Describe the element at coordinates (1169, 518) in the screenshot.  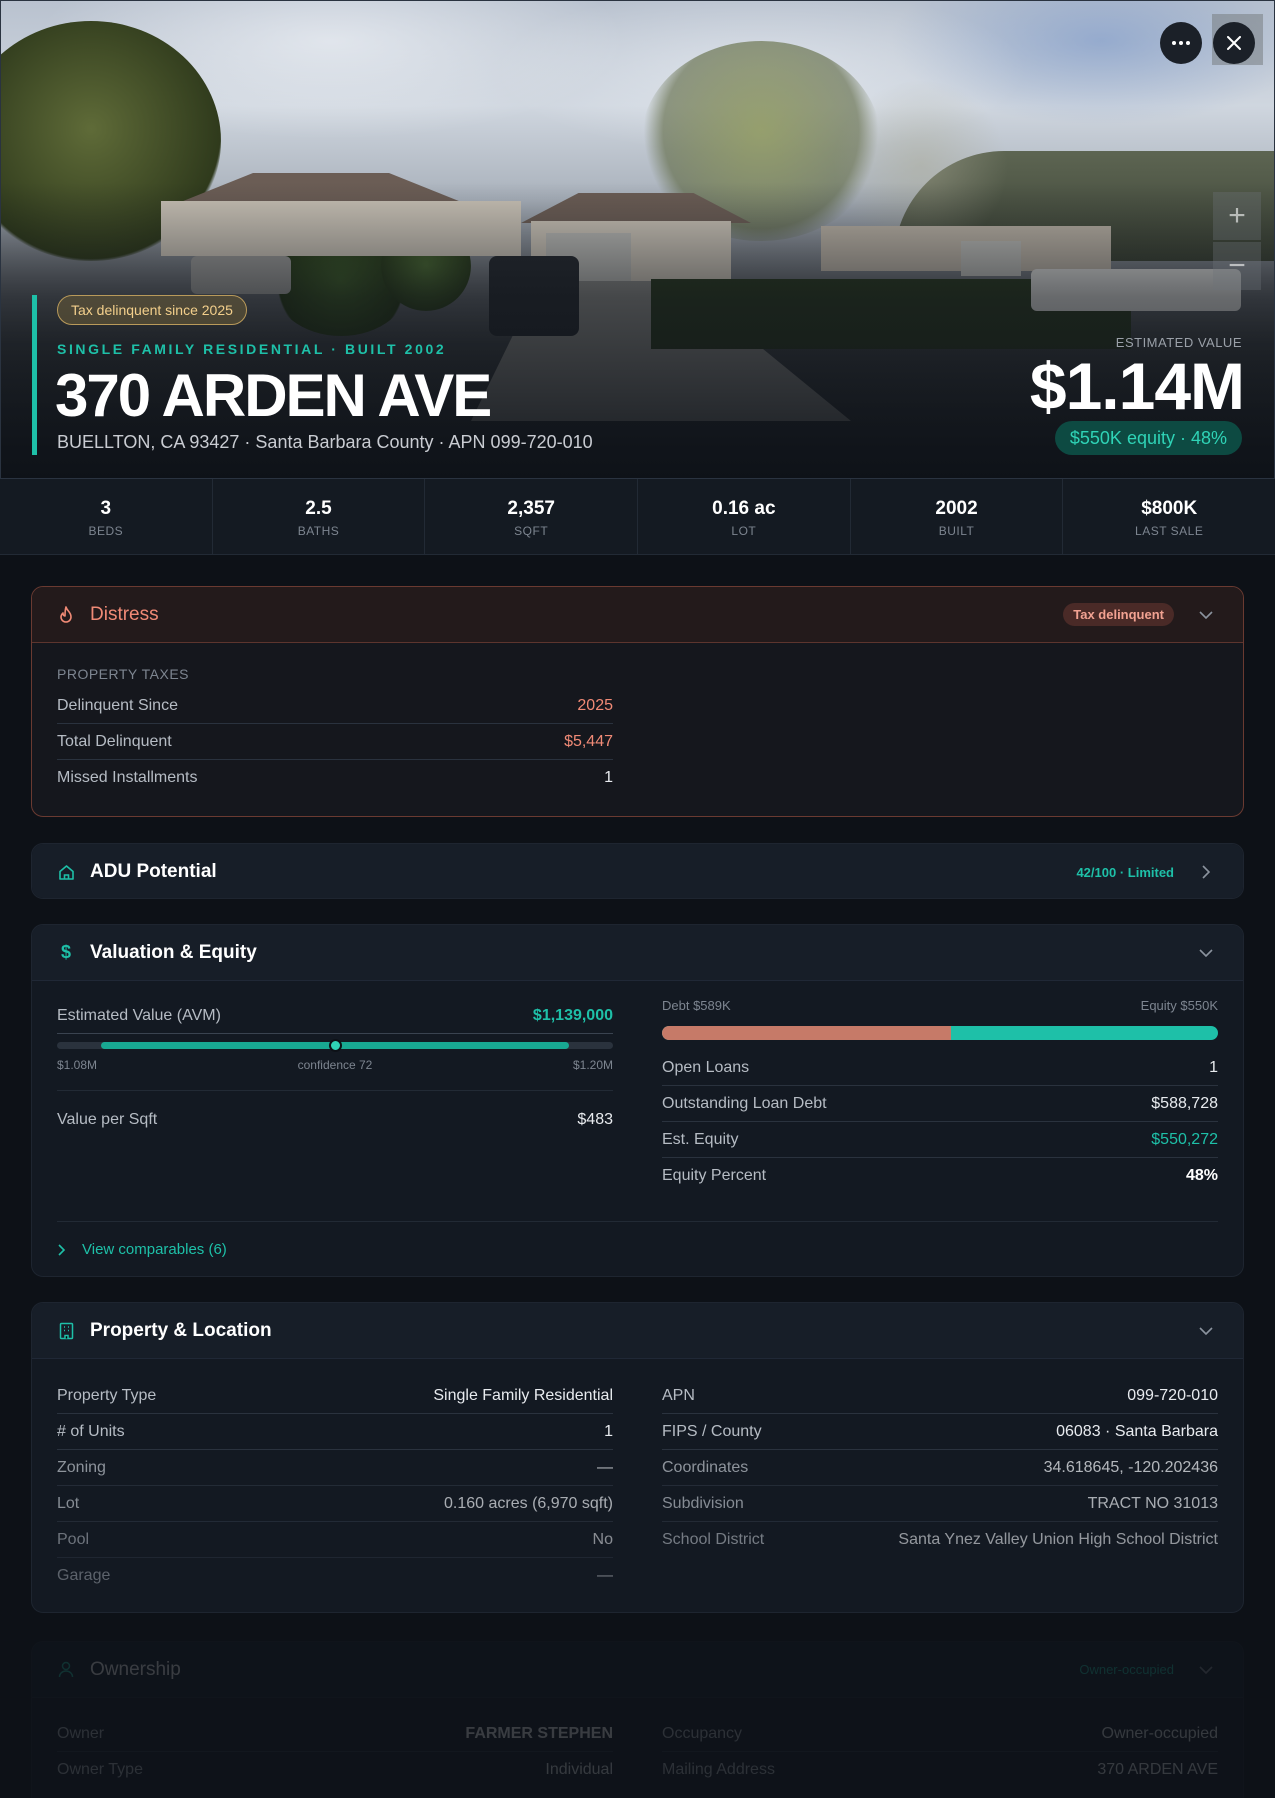
I see `stat-last-sale: $800K LAST SALE` at that location.